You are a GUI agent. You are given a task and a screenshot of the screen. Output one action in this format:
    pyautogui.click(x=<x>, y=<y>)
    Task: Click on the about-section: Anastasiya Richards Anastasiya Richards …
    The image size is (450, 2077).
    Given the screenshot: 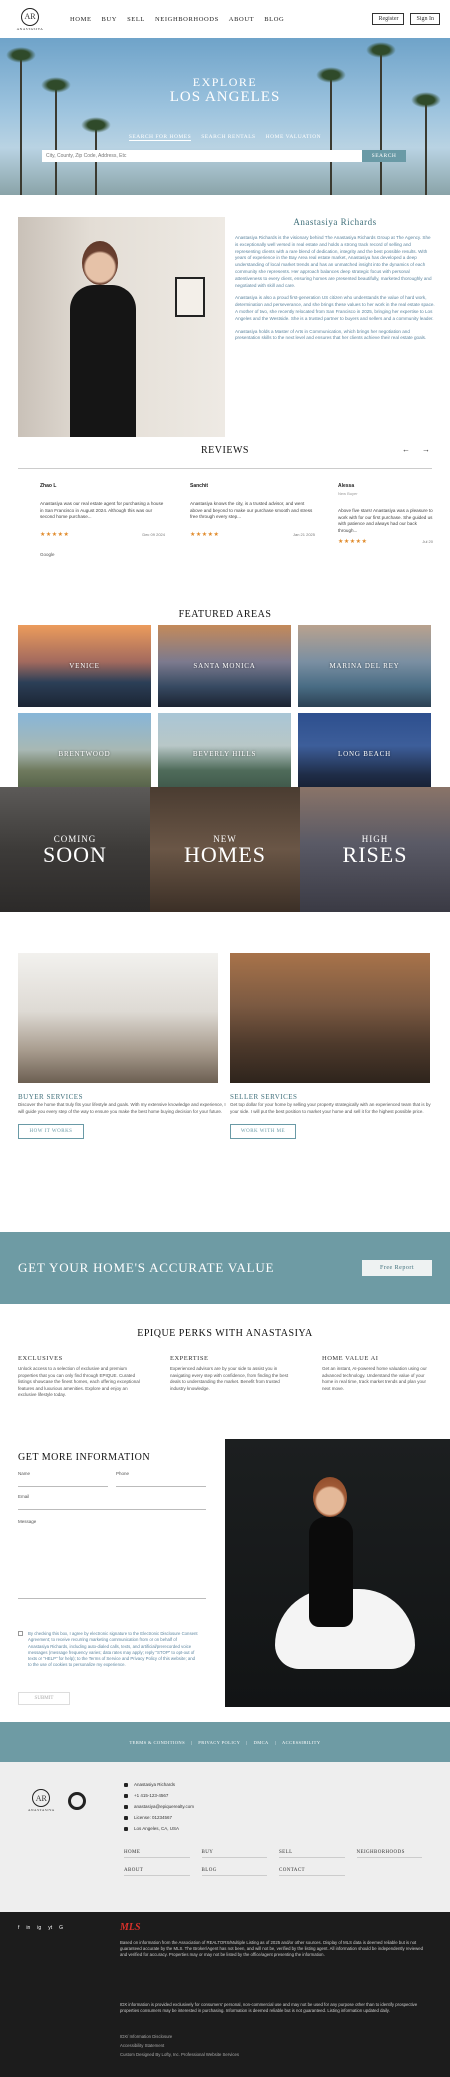 What is the action you would take?
    pyautogui.click(x=225, y=320)
    